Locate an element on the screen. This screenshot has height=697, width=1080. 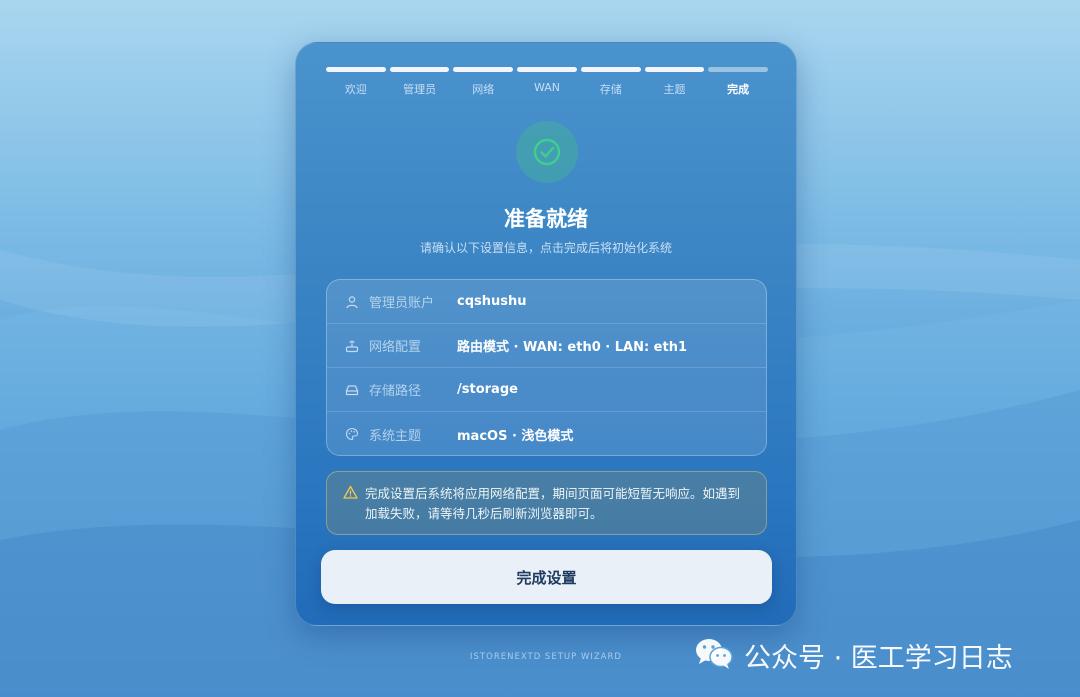
step-admin: 管理员 is located at coordinates (419, 82).